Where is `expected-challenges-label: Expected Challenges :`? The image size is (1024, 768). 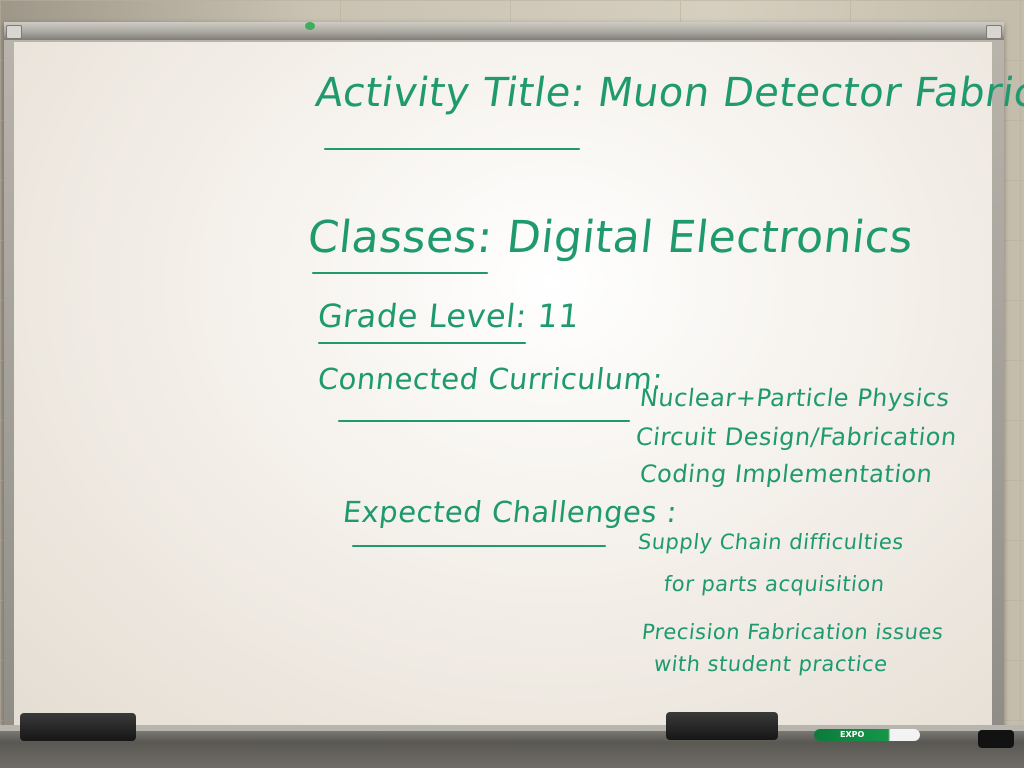 expected-challenges-label: Expected Challenges : is located at coordinates (510, 512).